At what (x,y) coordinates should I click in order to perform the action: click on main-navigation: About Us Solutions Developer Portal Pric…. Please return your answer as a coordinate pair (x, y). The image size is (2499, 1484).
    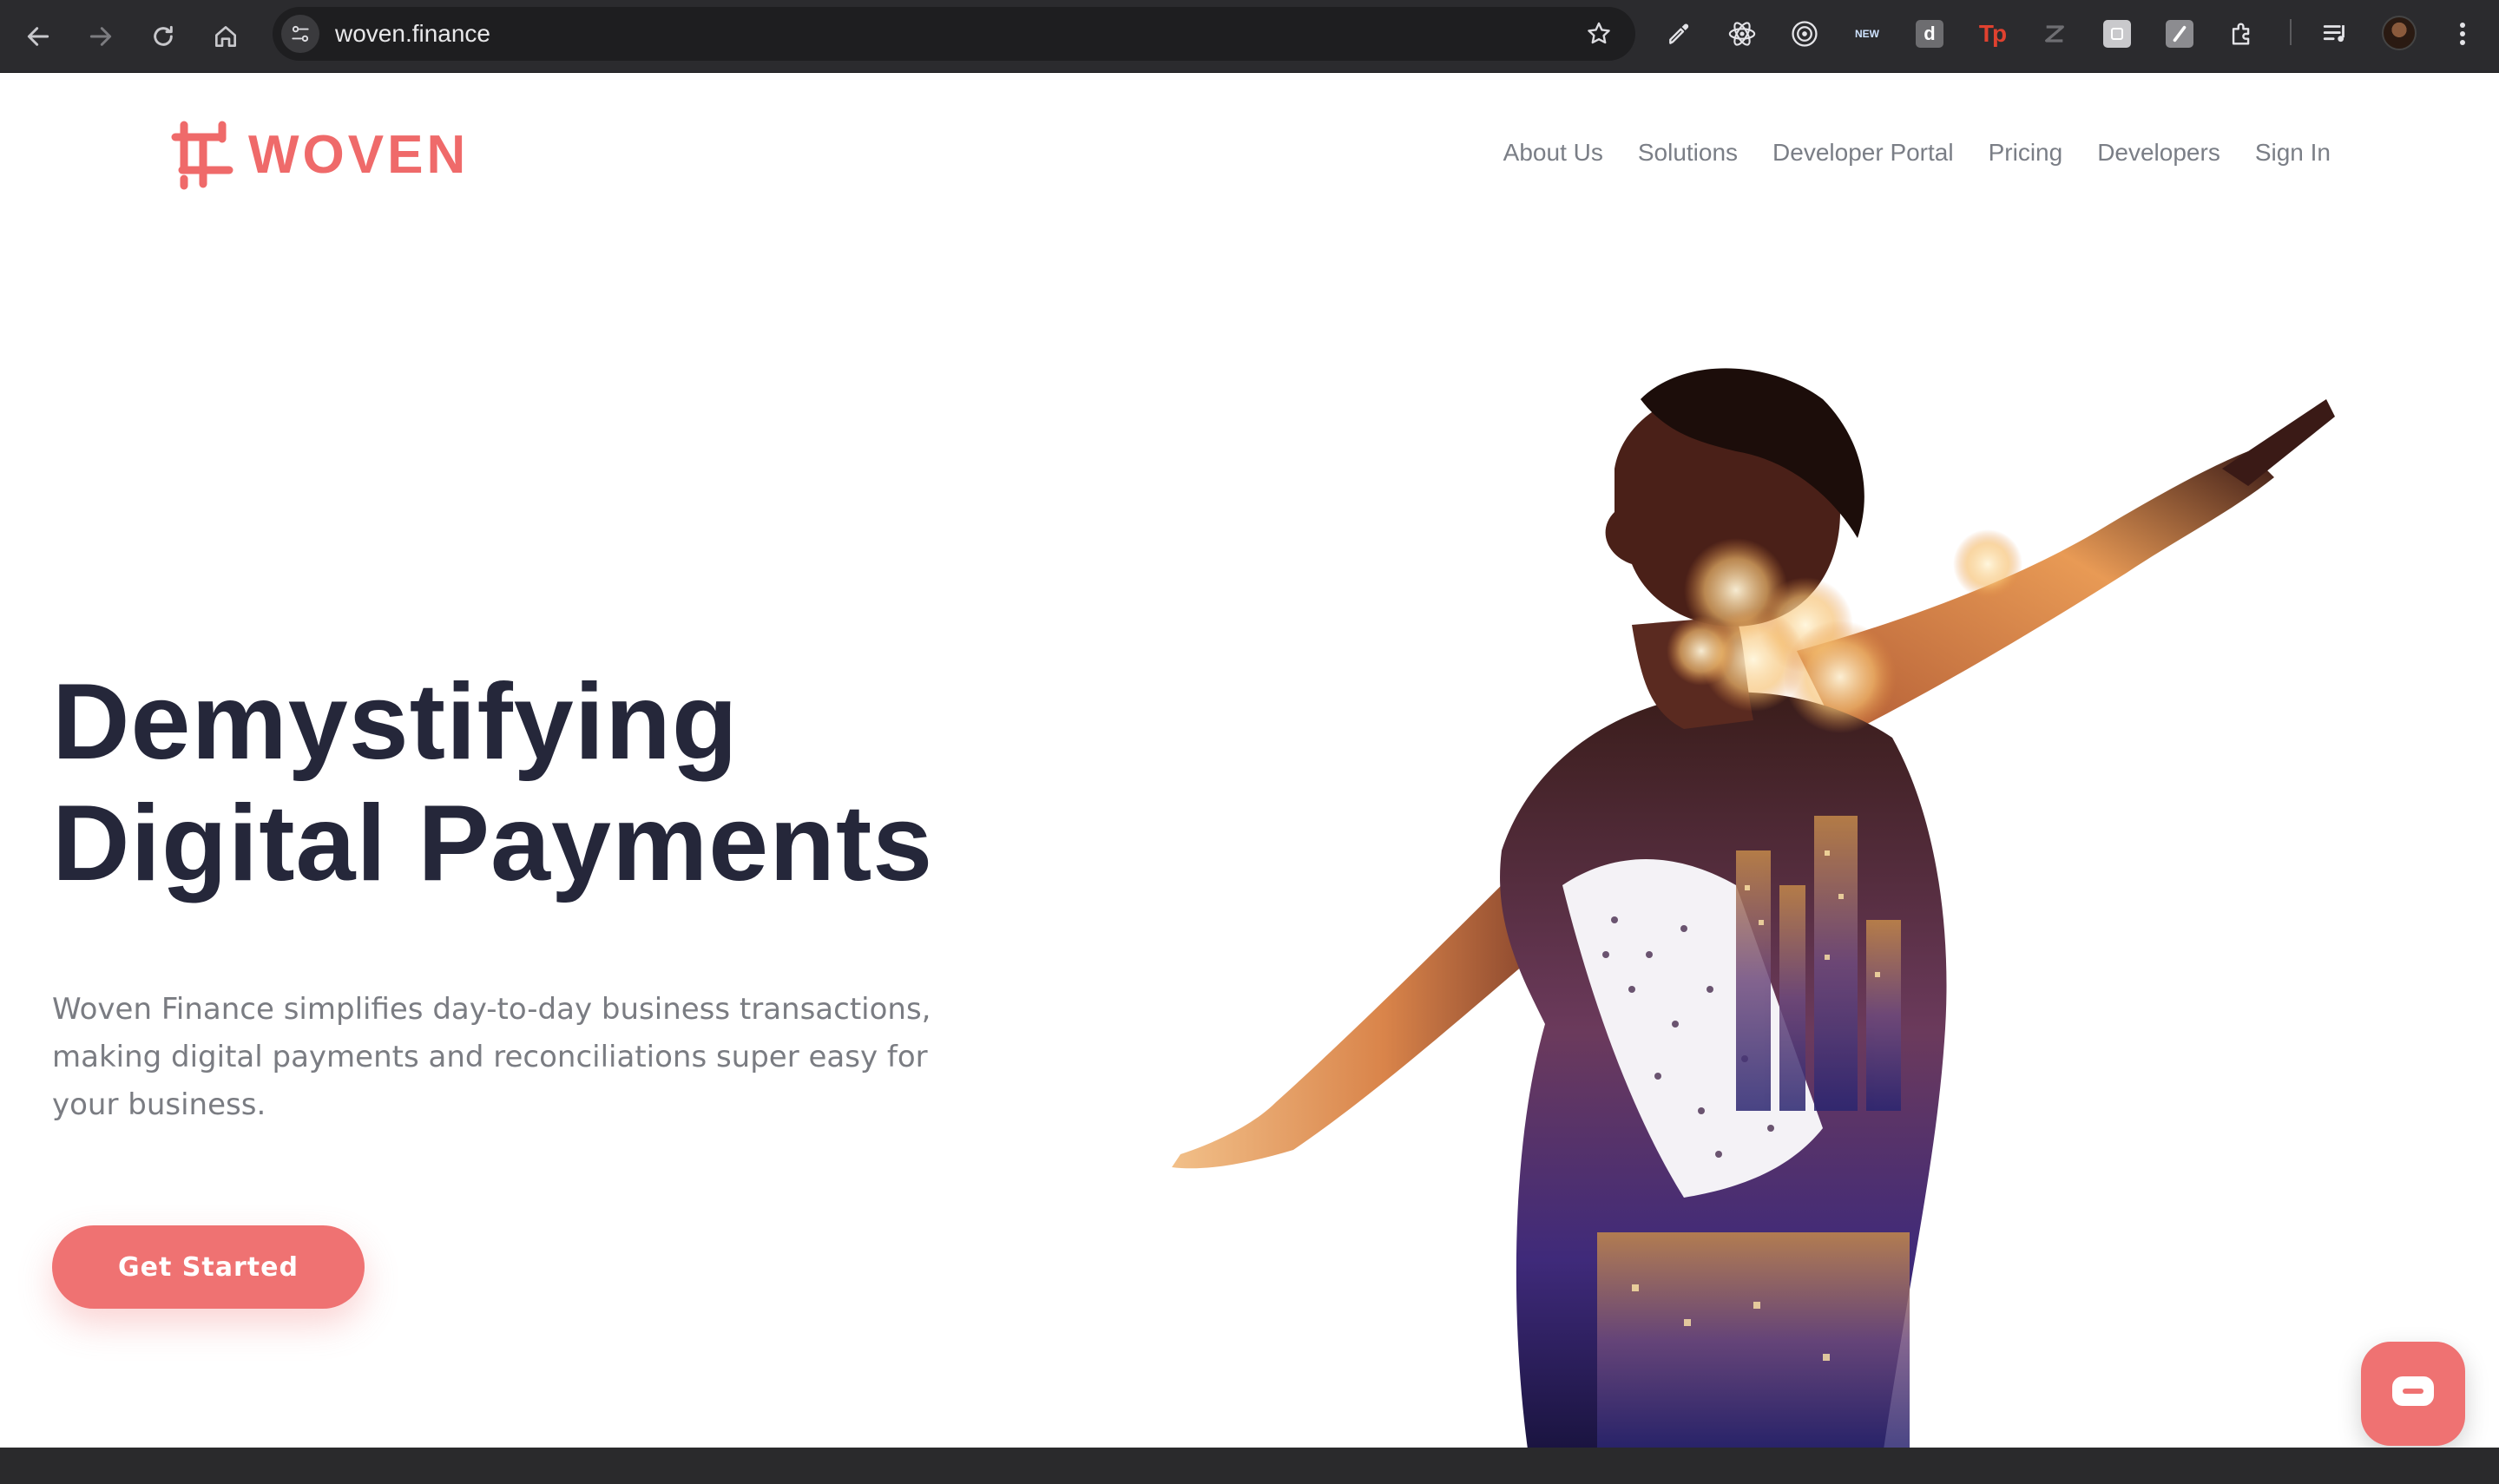
    Looking at the image, I should click on (1917, 153).